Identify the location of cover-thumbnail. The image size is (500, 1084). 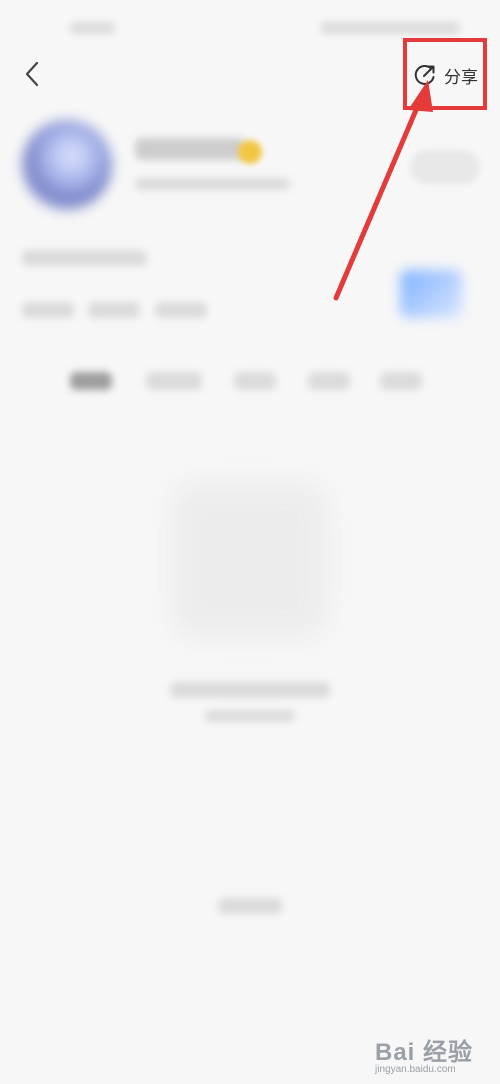
(431, 294).